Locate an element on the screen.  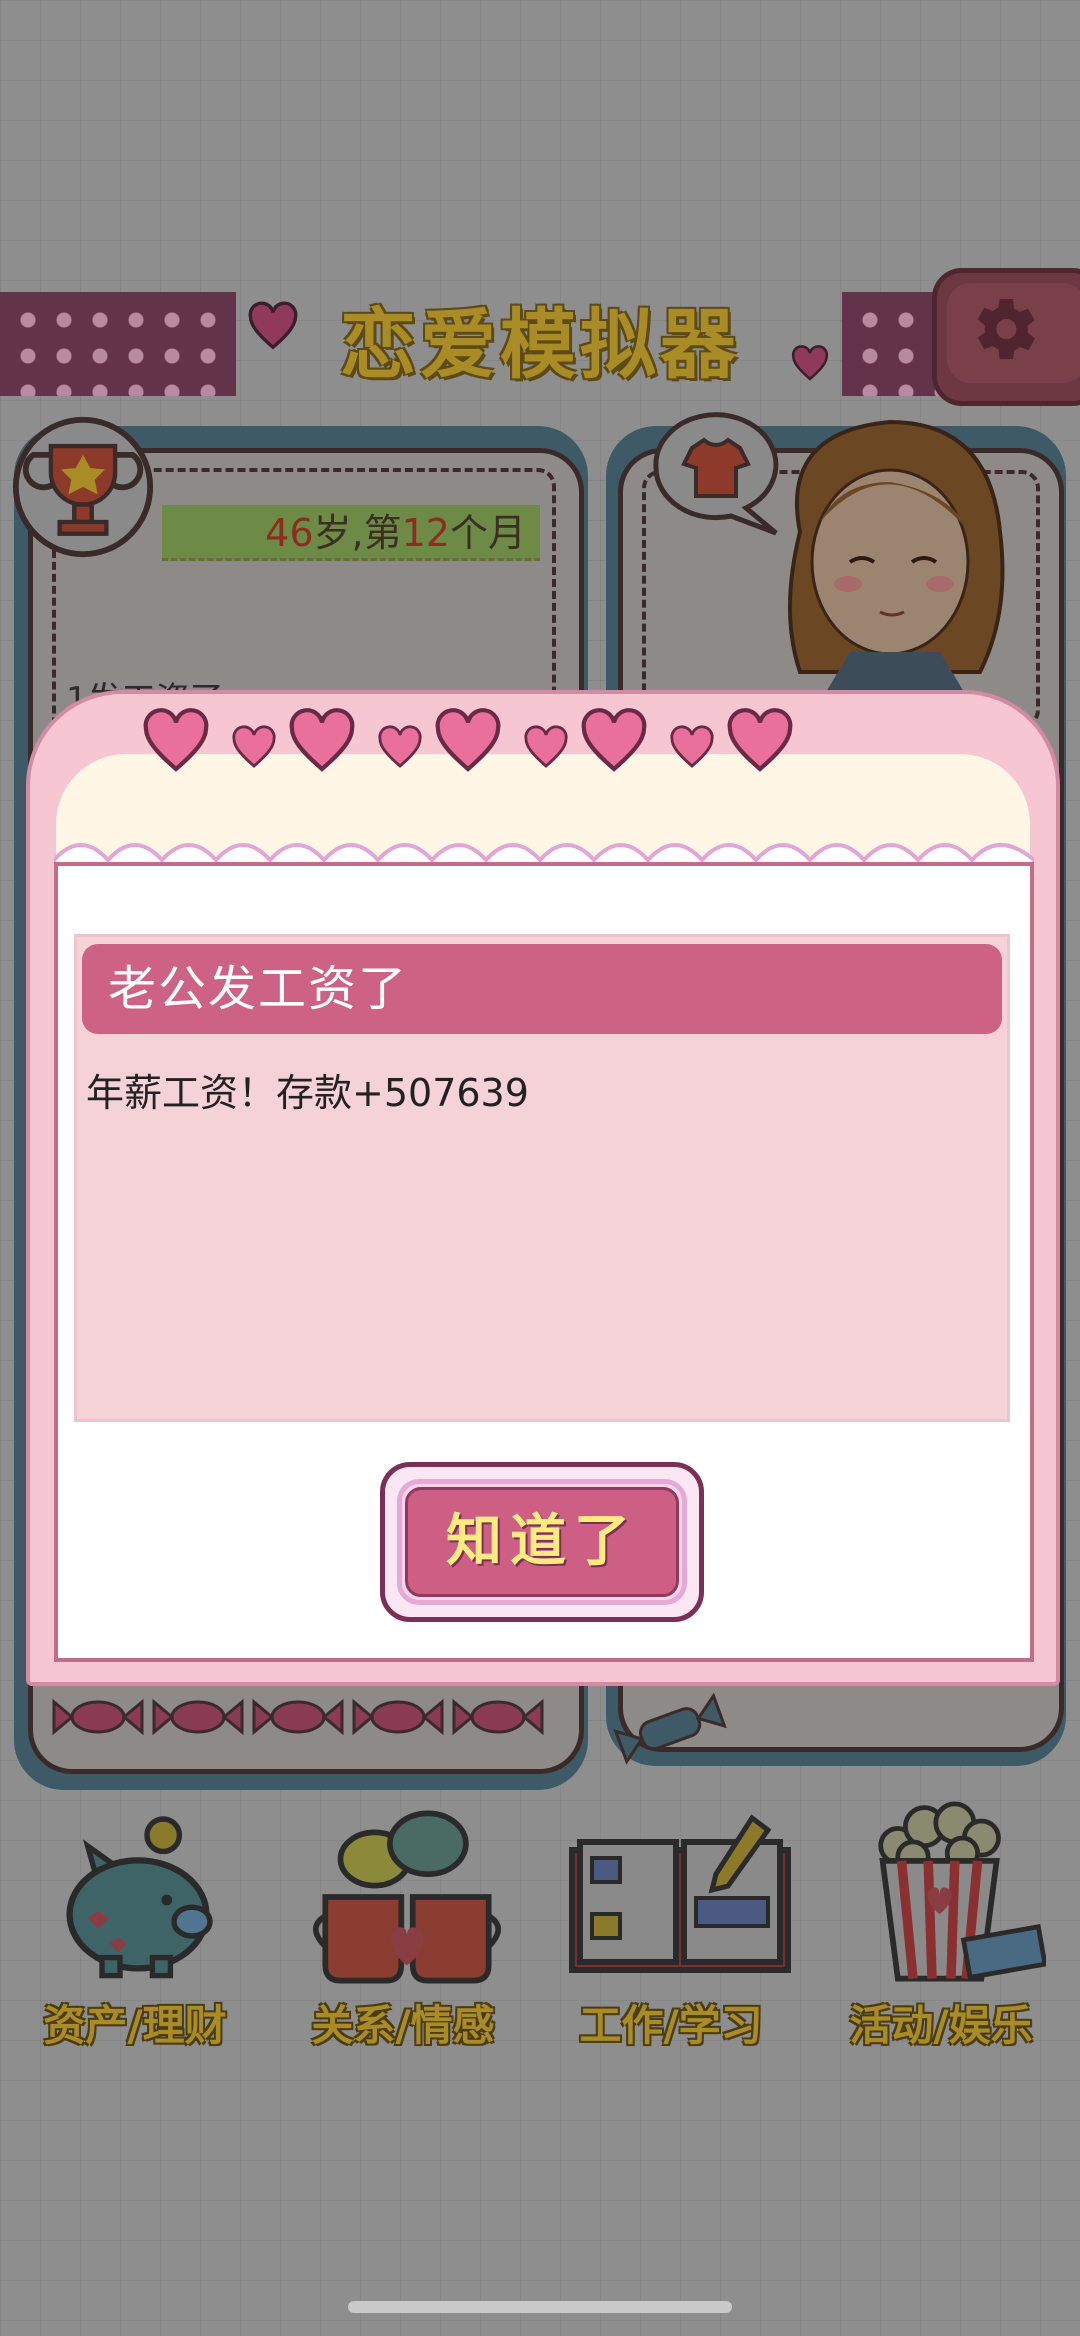
game-title: 恋爱模拟器 is located at coordinates (540, 344).